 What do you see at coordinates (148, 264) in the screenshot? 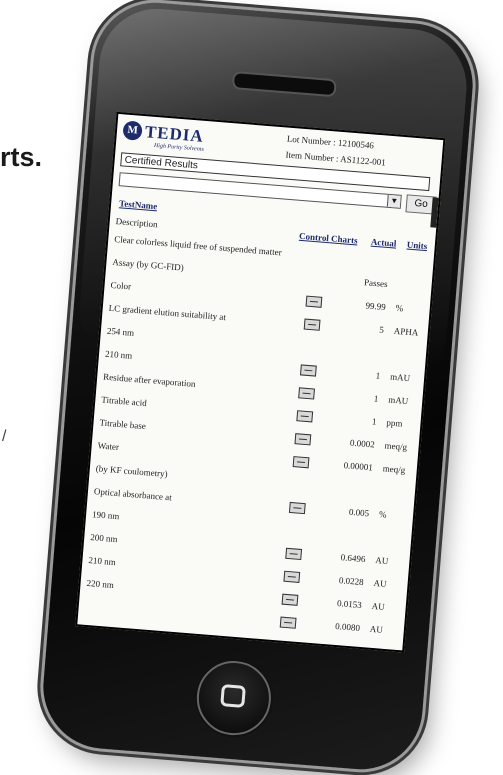
I see `row-description: Assay (by GC-FID)` at bounding box center [148, 264].